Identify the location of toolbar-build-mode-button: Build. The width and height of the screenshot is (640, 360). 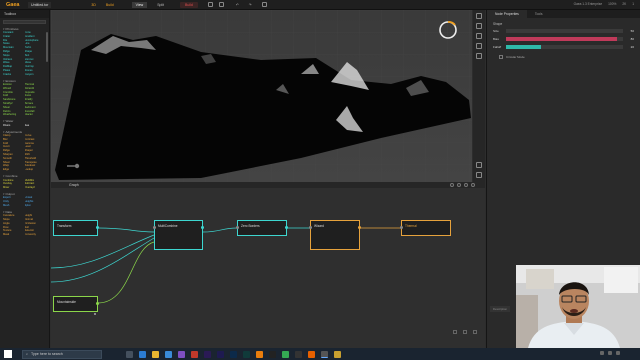
(110, 5).